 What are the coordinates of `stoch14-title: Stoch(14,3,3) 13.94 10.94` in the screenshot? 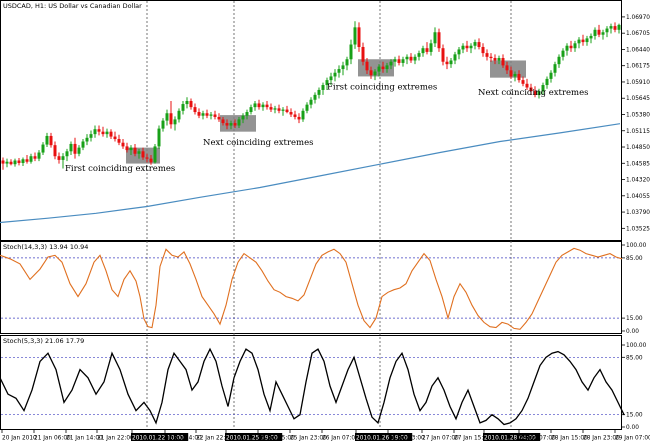 It's located at (45, 247).